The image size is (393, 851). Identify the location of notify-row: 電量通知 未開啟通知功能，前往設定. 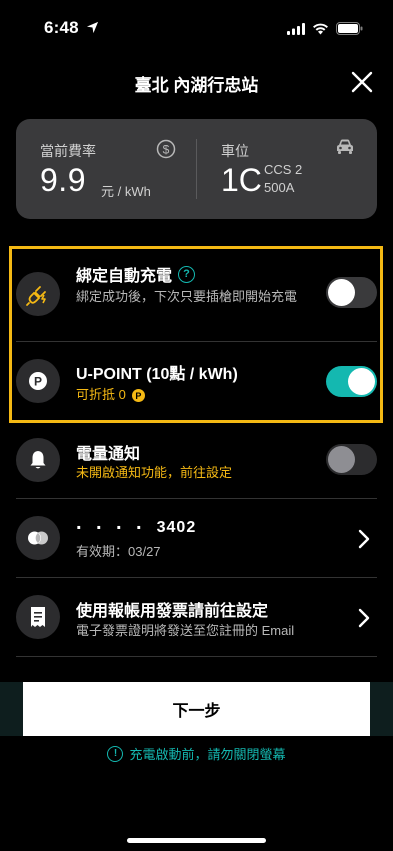
(196, 461).